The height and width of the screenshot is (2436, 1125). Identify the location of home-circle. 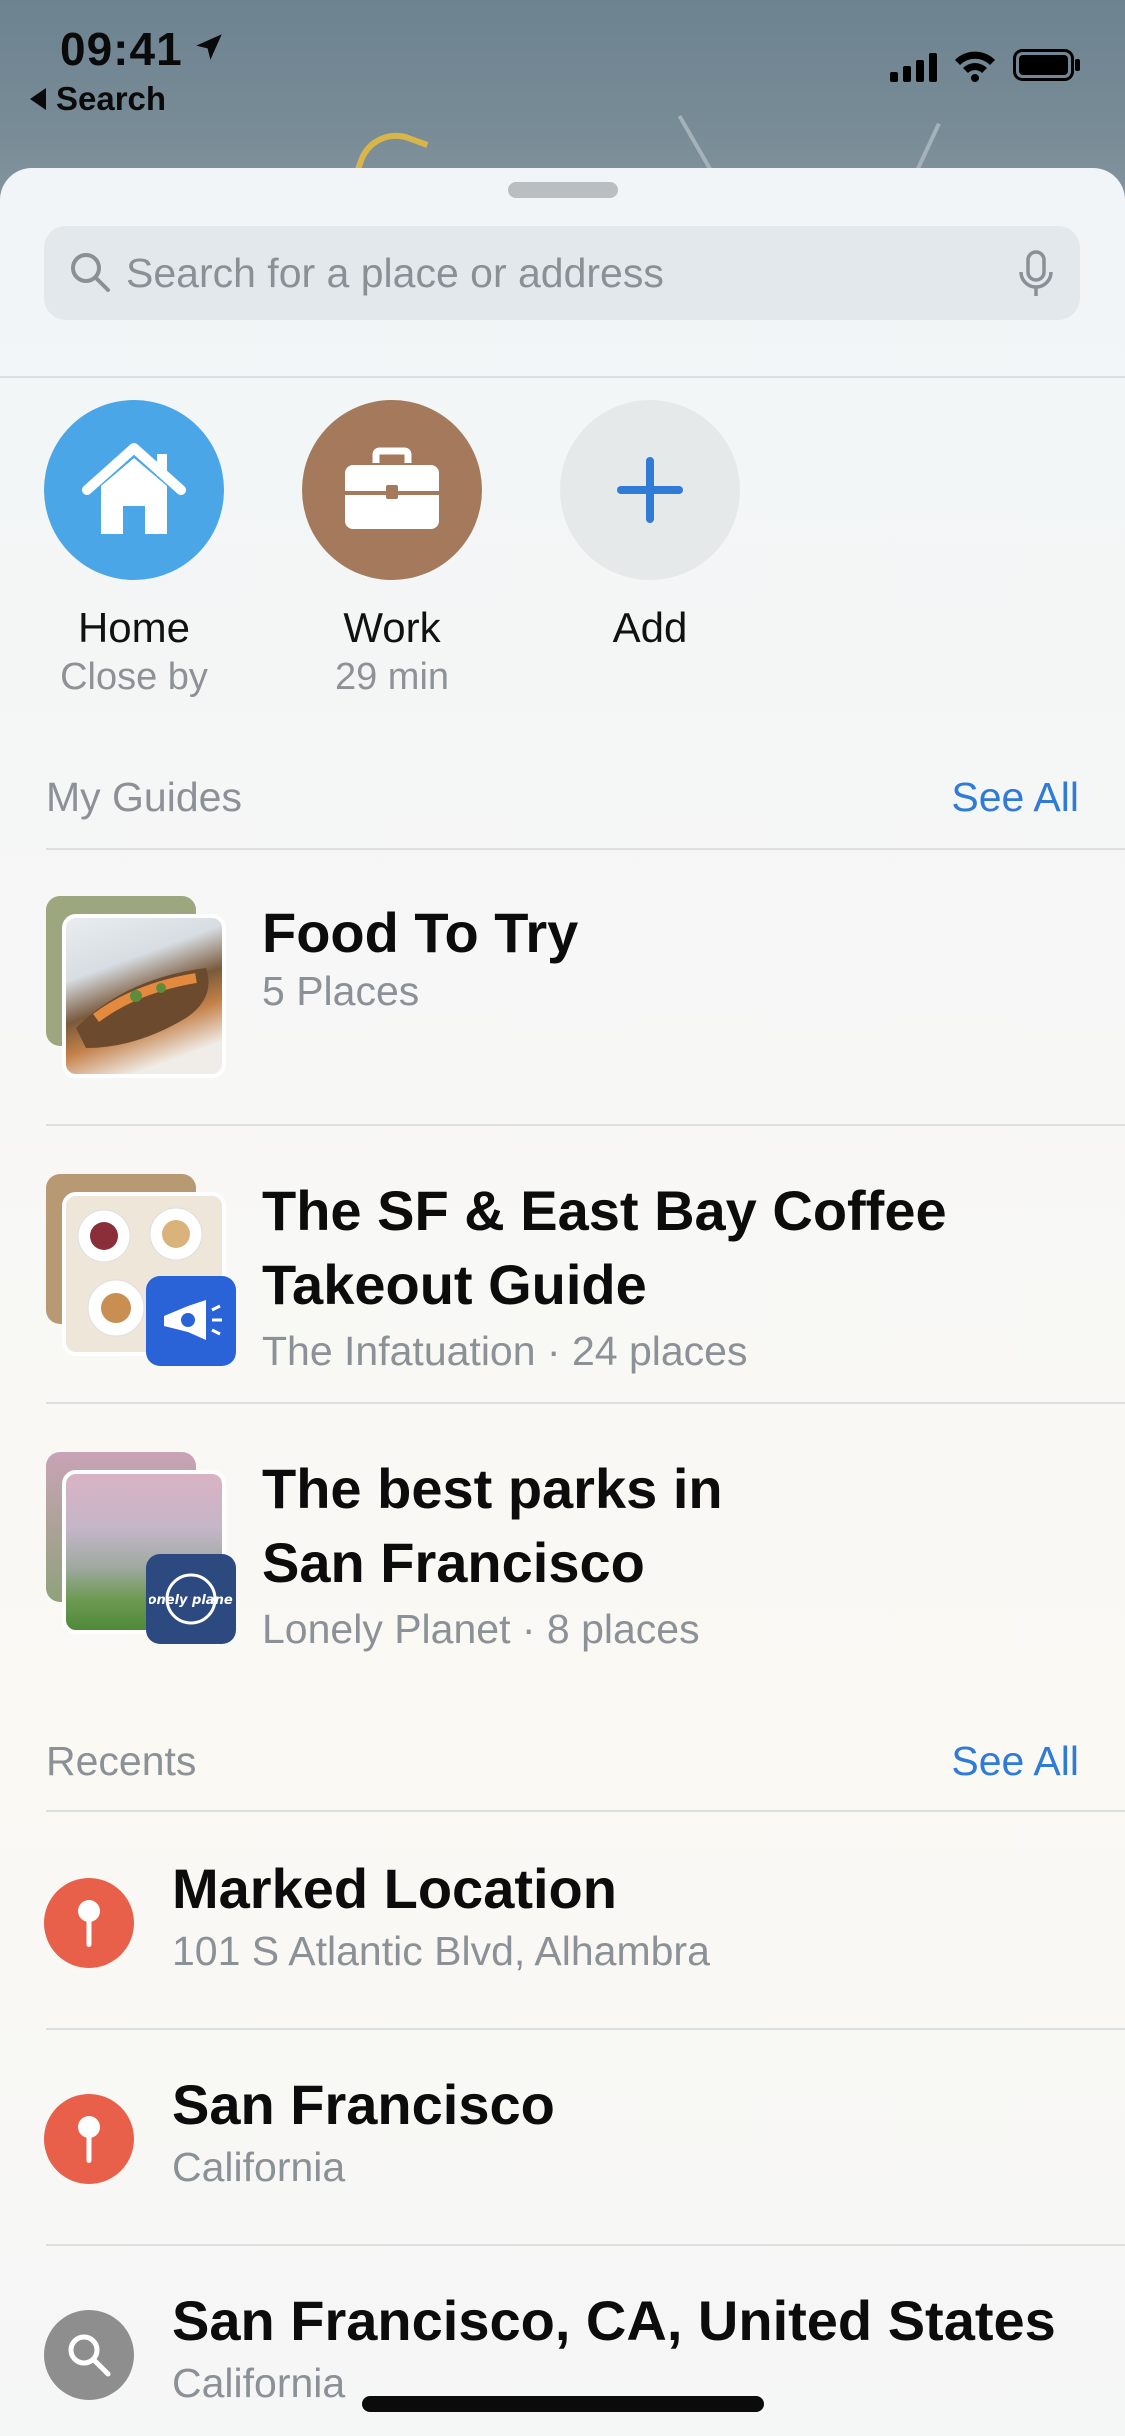
(134, 490).